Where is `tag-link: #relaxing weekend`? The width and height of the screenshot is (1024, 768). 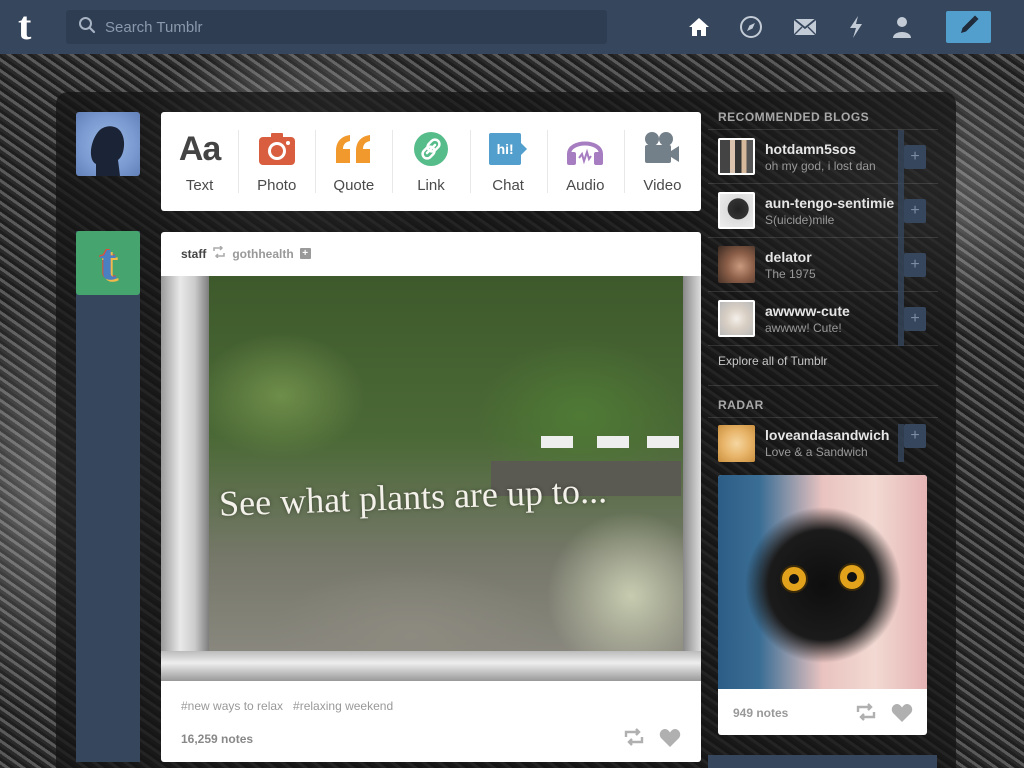
tag-link: #relaxing weekend is located at coordinates (343, 706).